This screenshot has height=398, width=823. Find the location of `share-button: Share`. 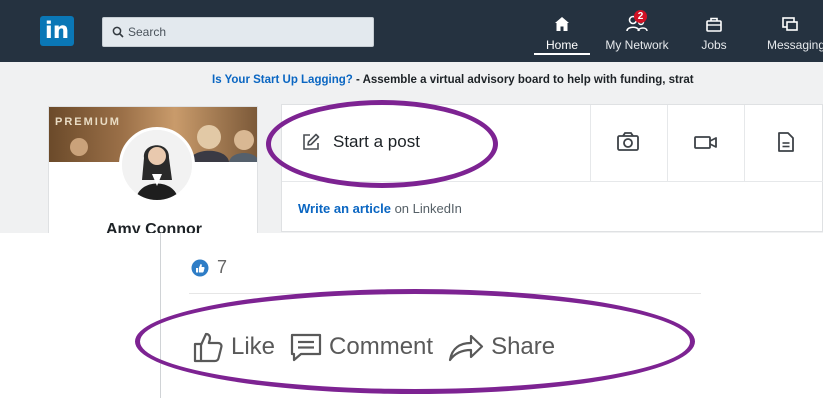

share-button: Share is located at coordinates (501, 347).